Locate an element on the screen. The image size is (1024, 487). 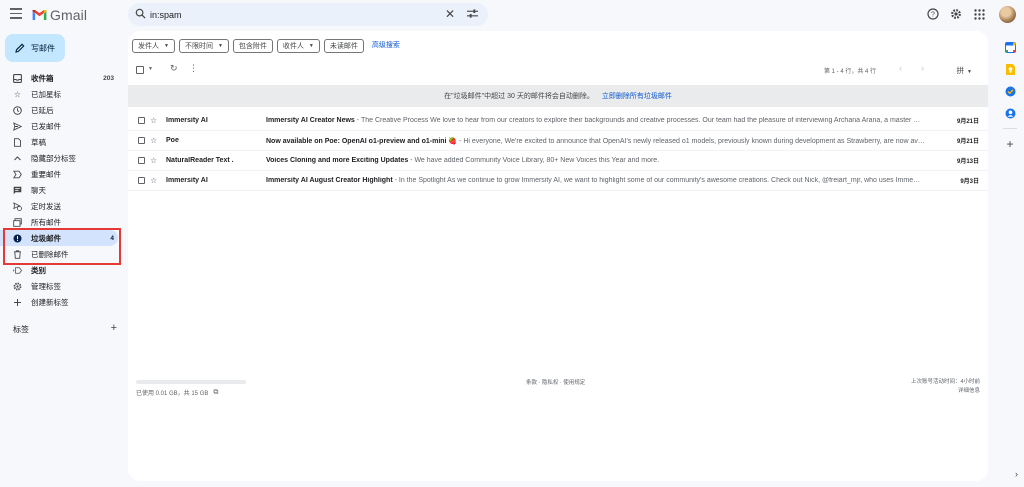
keep-icon is located at coordinates (1010, 69).